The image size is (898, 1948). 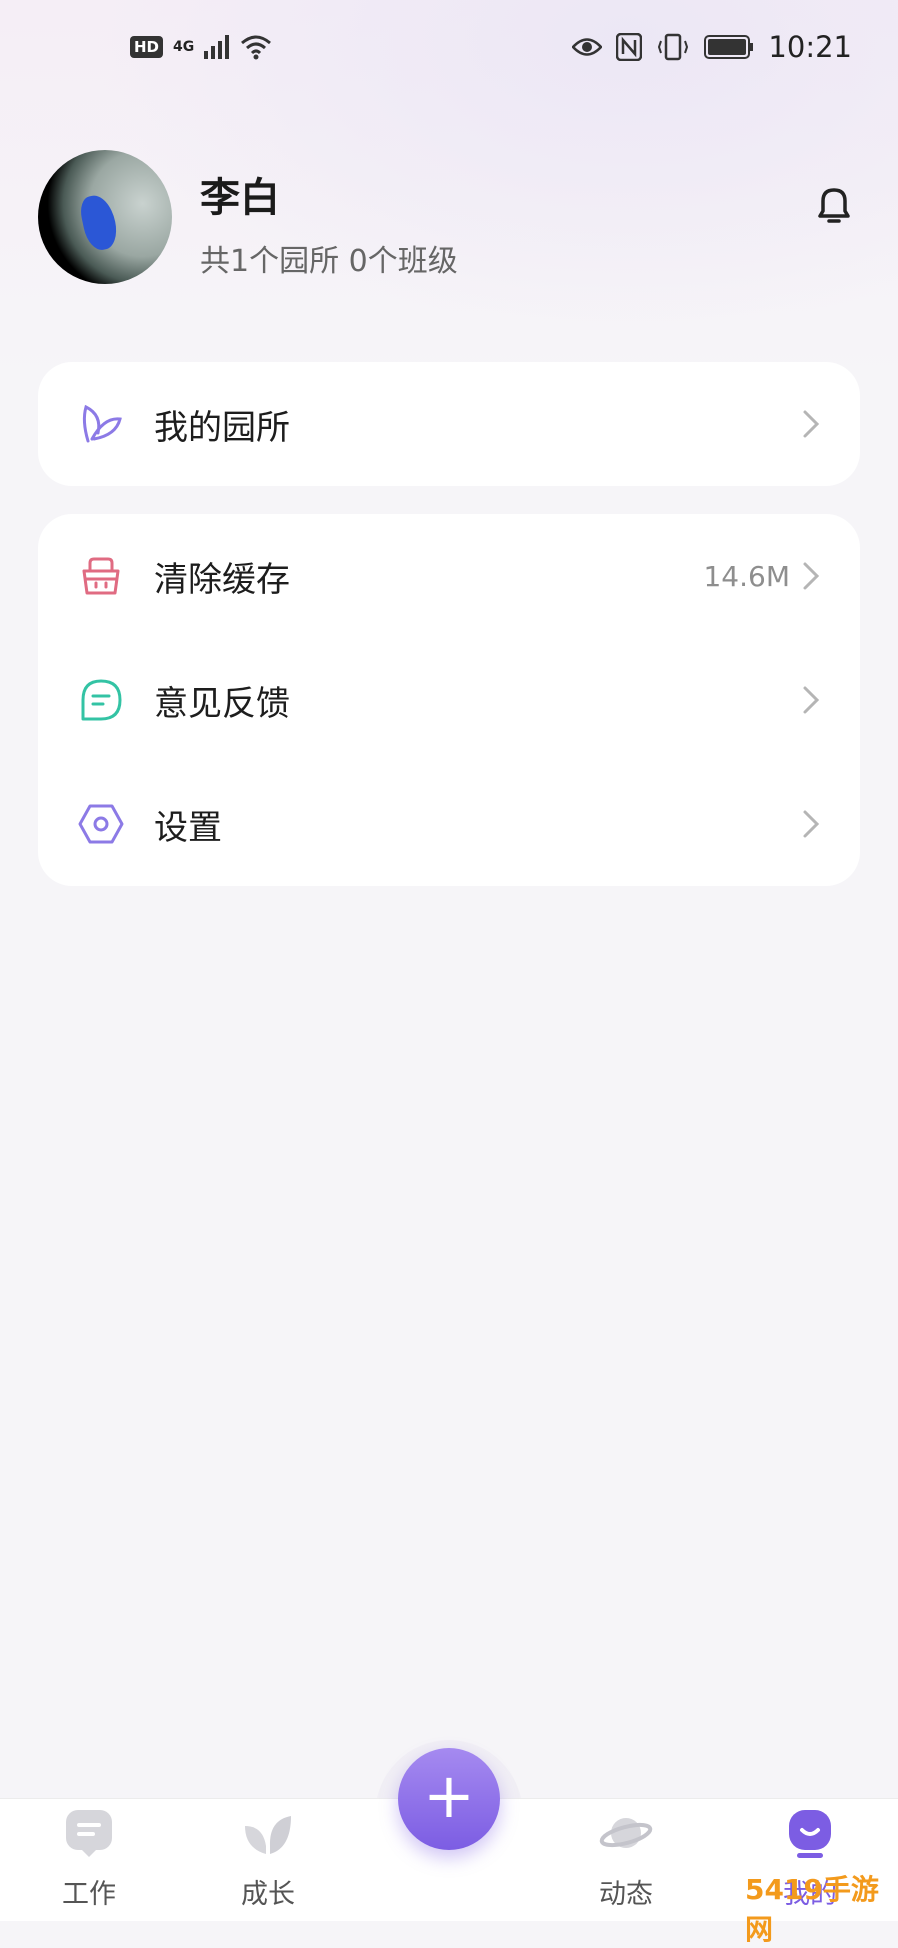 I want to click on menu-item-my-school: 我的园所, so click(x=449, y=424).